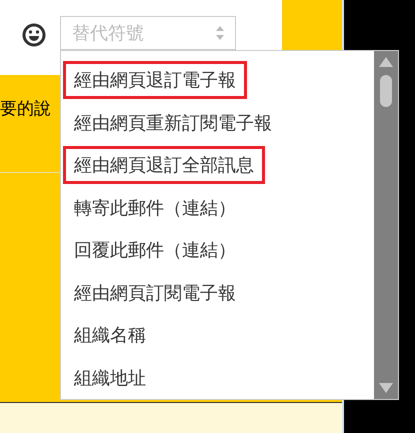  I want to click on sort-arrows-icon, so click(220, 33).